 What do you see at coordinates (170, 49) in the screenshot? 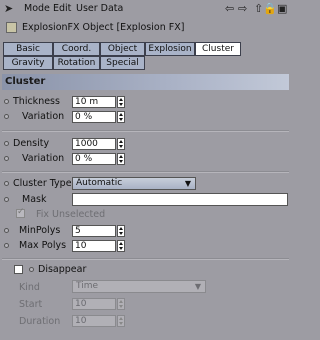
I see `tab-explosion: Explosion` at bounding box center [170, 49].